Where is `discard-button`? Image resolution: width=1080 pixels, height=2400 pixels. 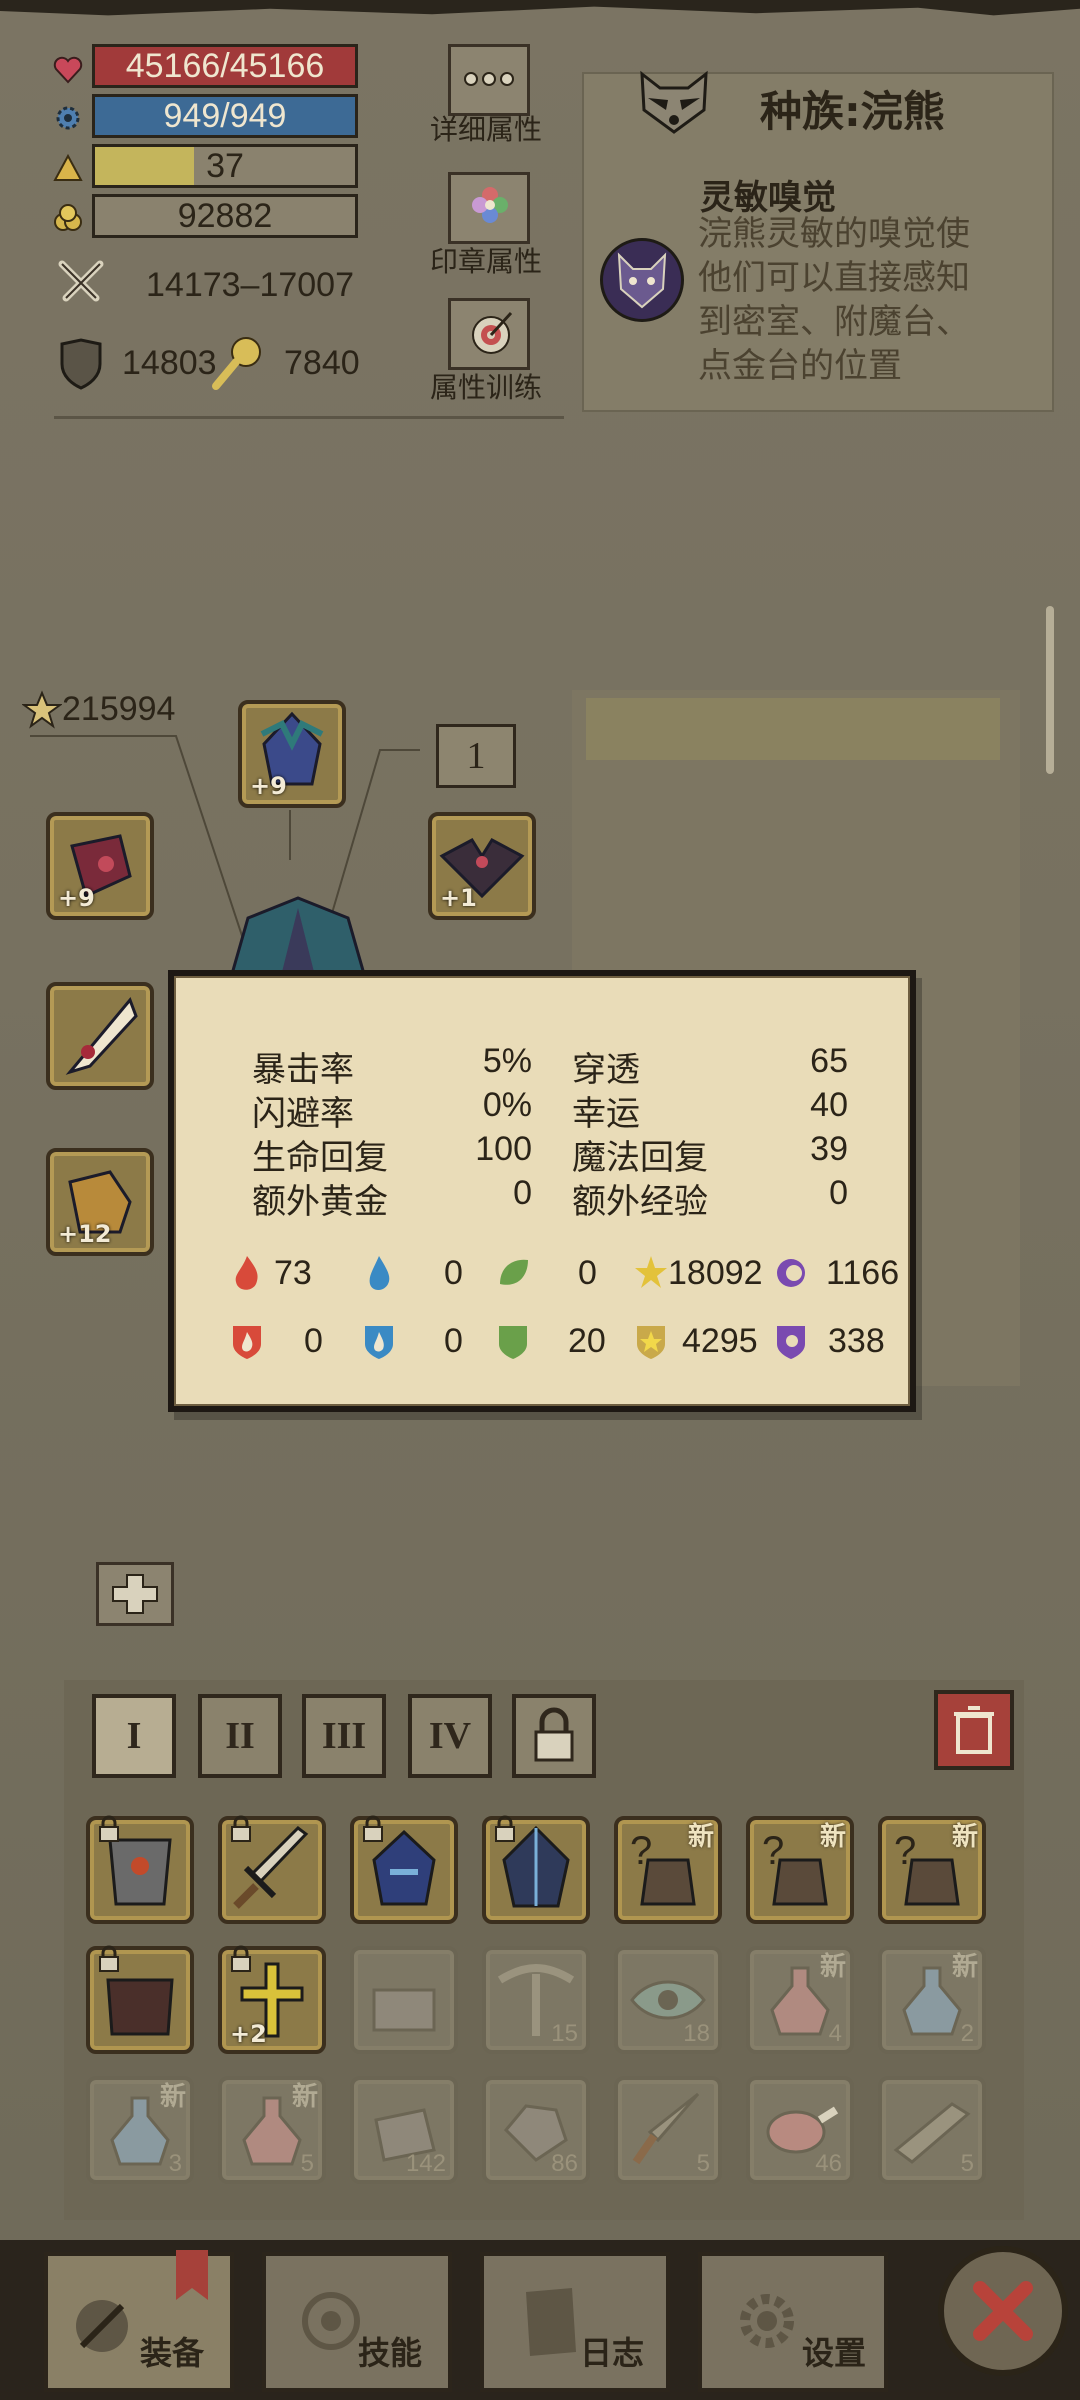 discard-button is located at coordinates (974, 1730).